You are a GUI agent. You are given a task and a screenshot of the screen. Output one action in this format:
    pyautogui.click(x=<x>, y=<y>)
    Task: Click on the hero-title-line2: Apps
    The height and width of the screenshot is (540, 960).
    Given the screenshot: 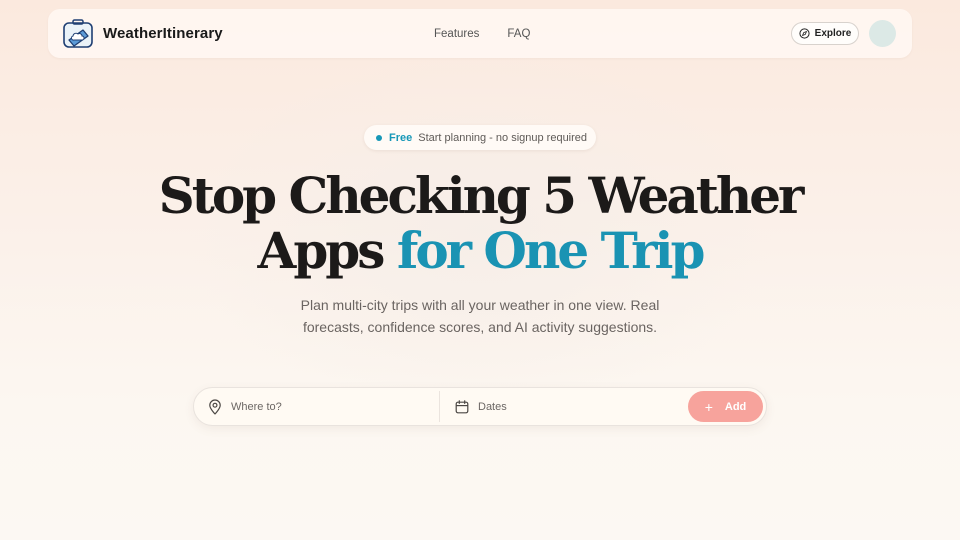 What is the action you would take?
    pyautogui.click(x=327, y=250)
    